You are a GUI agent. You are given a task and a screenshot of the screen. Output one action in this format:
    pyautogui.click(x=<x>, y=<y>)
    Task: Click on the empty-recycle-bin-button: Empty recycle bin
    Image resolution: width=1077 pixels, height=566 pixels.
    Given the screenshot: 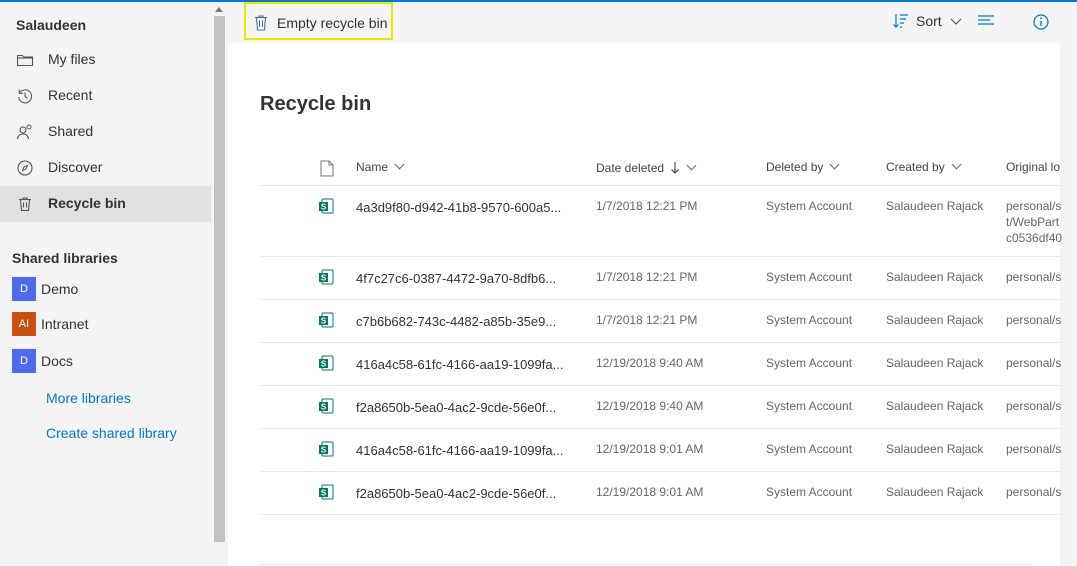 What is the action you would take?
    pyautogui.click(x=318, y=21)
    